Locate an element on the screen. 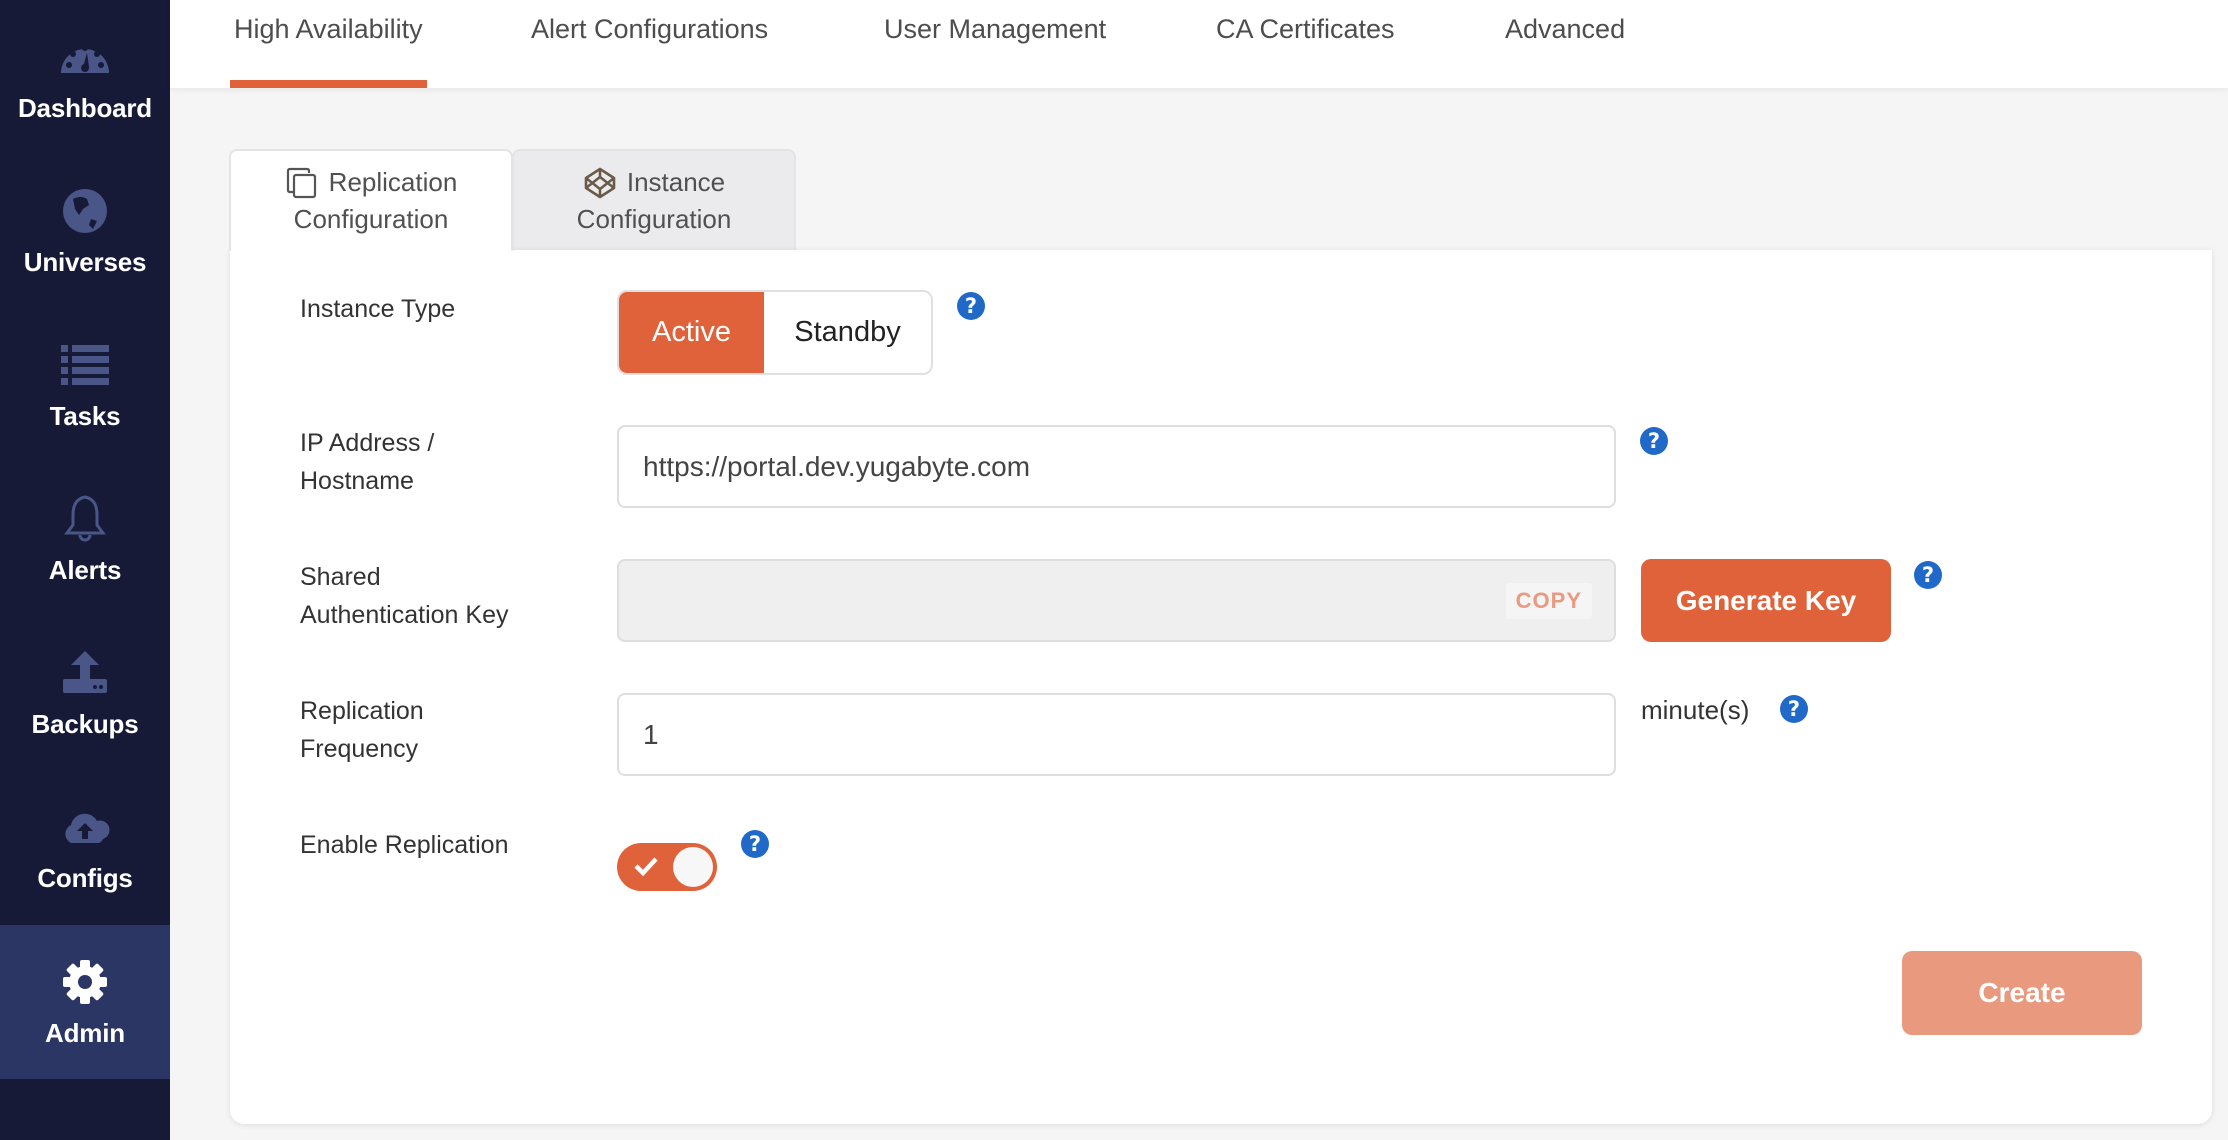  tab-user-management: User Management is located at coordinates (995, 44).